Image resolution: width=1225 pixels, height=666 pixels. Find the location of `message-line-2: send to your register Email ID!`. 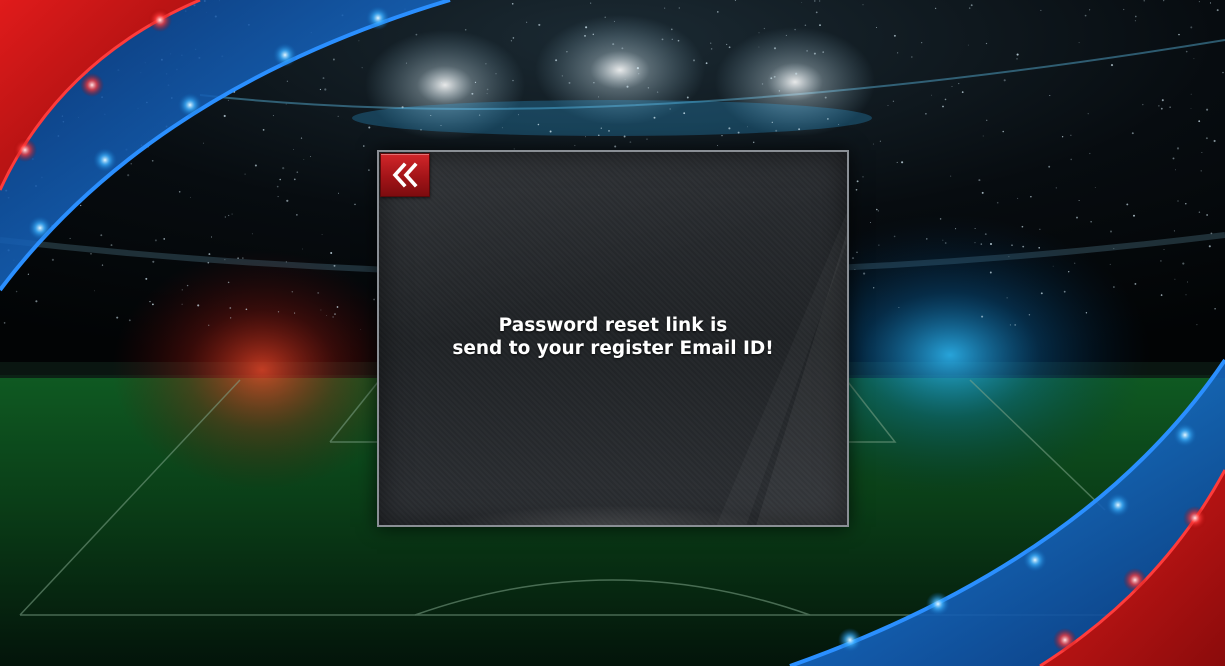

message-line-2: send to your register Email ID! is located at coordinates (613, 348).